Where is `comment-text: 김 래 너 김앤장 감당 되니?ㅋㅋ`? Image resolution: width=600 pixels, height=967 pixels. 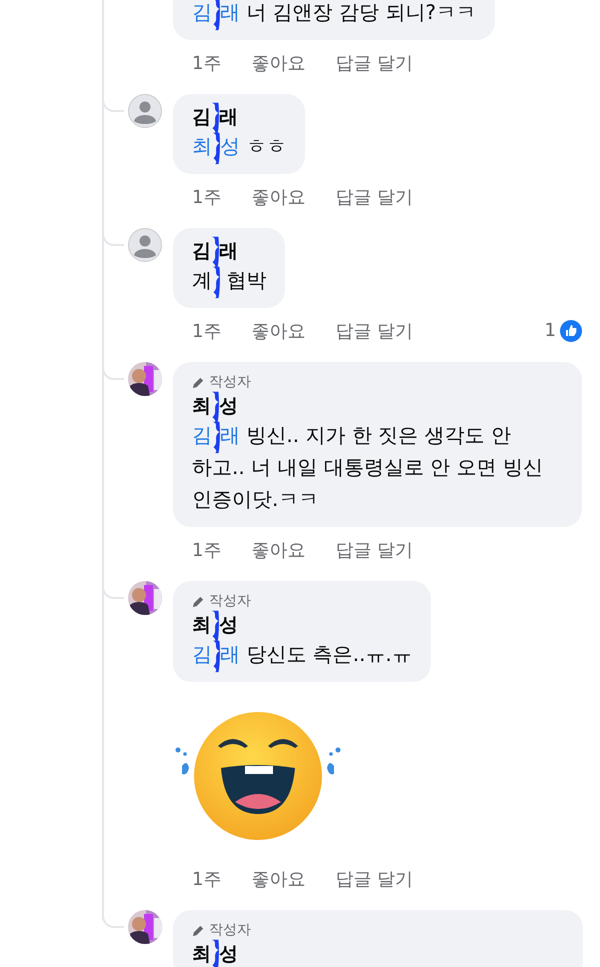
comment-text: 김 래 너 김앤장 감당 되니?ㅋㅋ is located at coordinates (334, 14).